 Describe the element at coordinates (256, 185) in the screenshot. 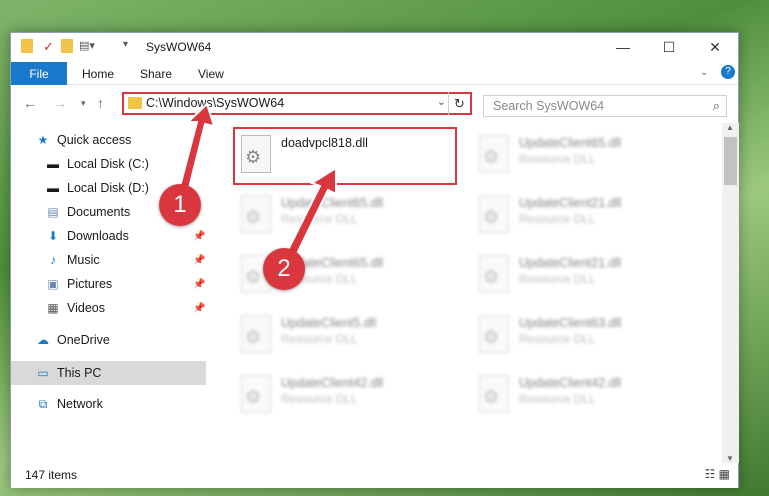

I see `annotation-arrows` at that location.